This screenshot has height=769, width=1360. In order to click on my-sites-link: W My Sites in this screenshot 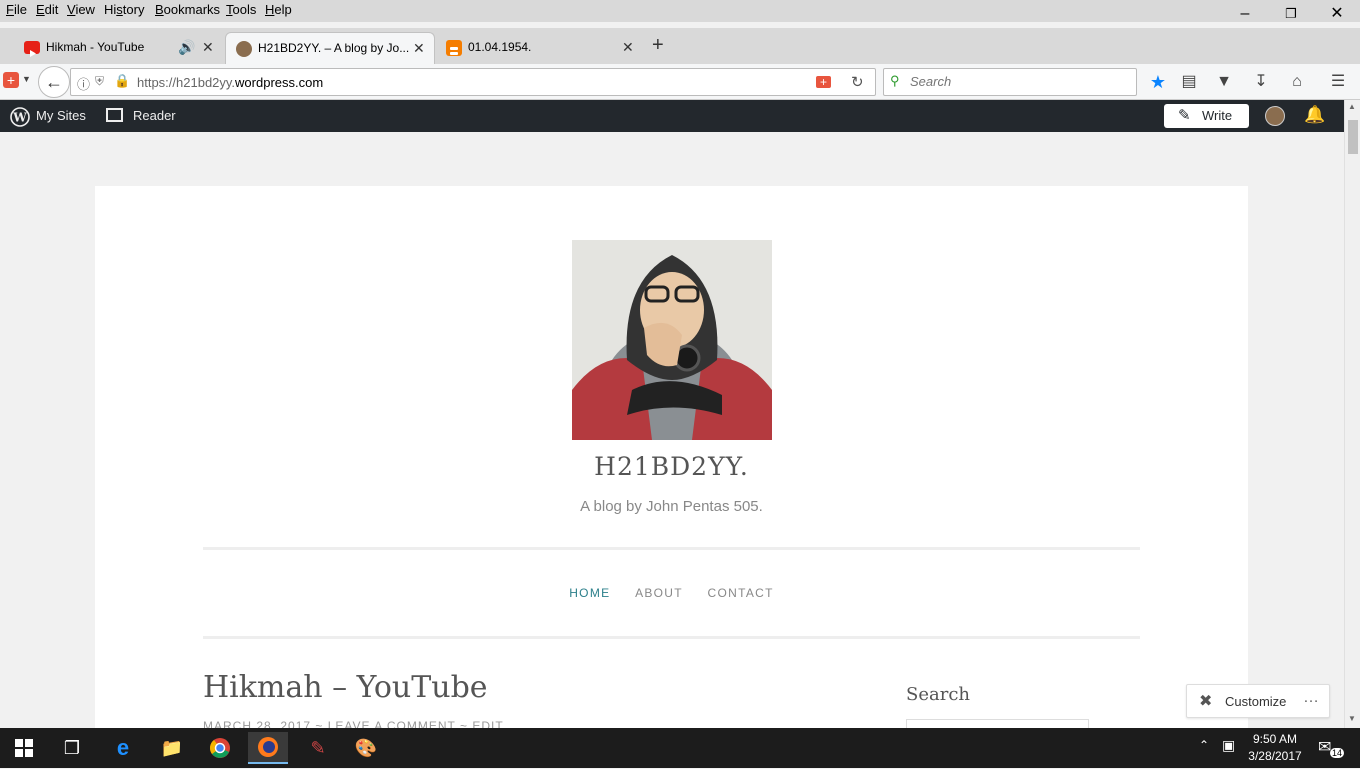, I will do `click(48, 116)`.